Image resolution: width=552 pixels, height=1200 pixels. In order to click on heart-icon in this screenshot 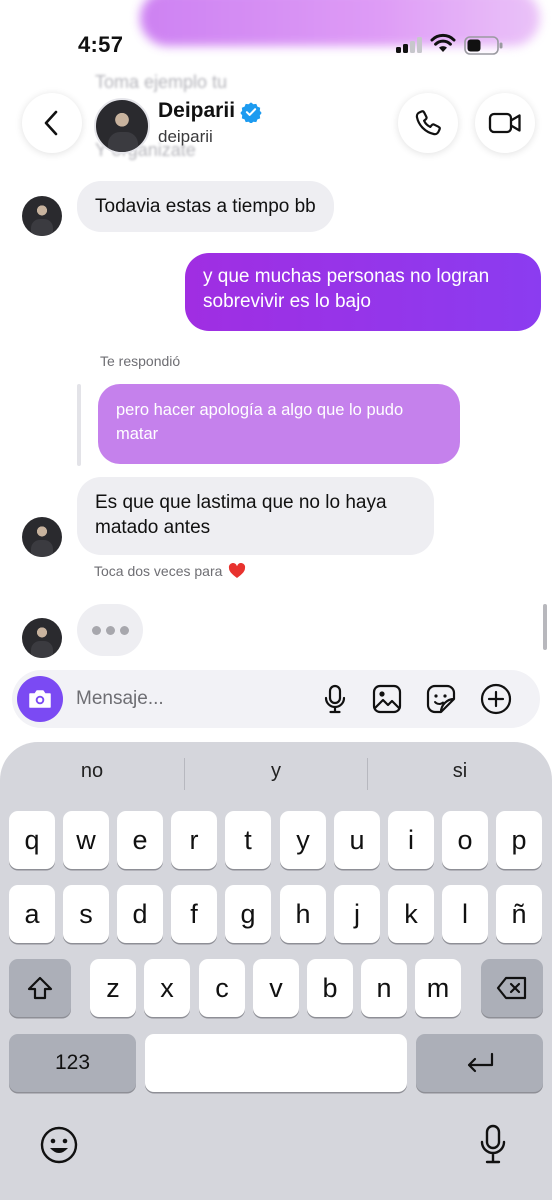, I will do `click(237, 570)`.